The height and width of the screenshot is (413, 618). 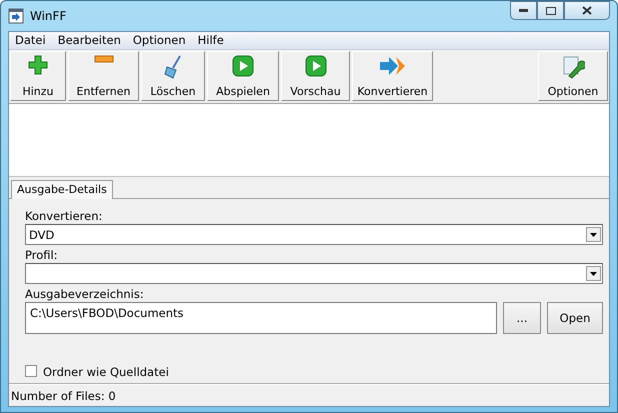 What do you see at coordinates (104, 59) in the screenshot?
I see `minus-icon` at bounding box center [104, 59].